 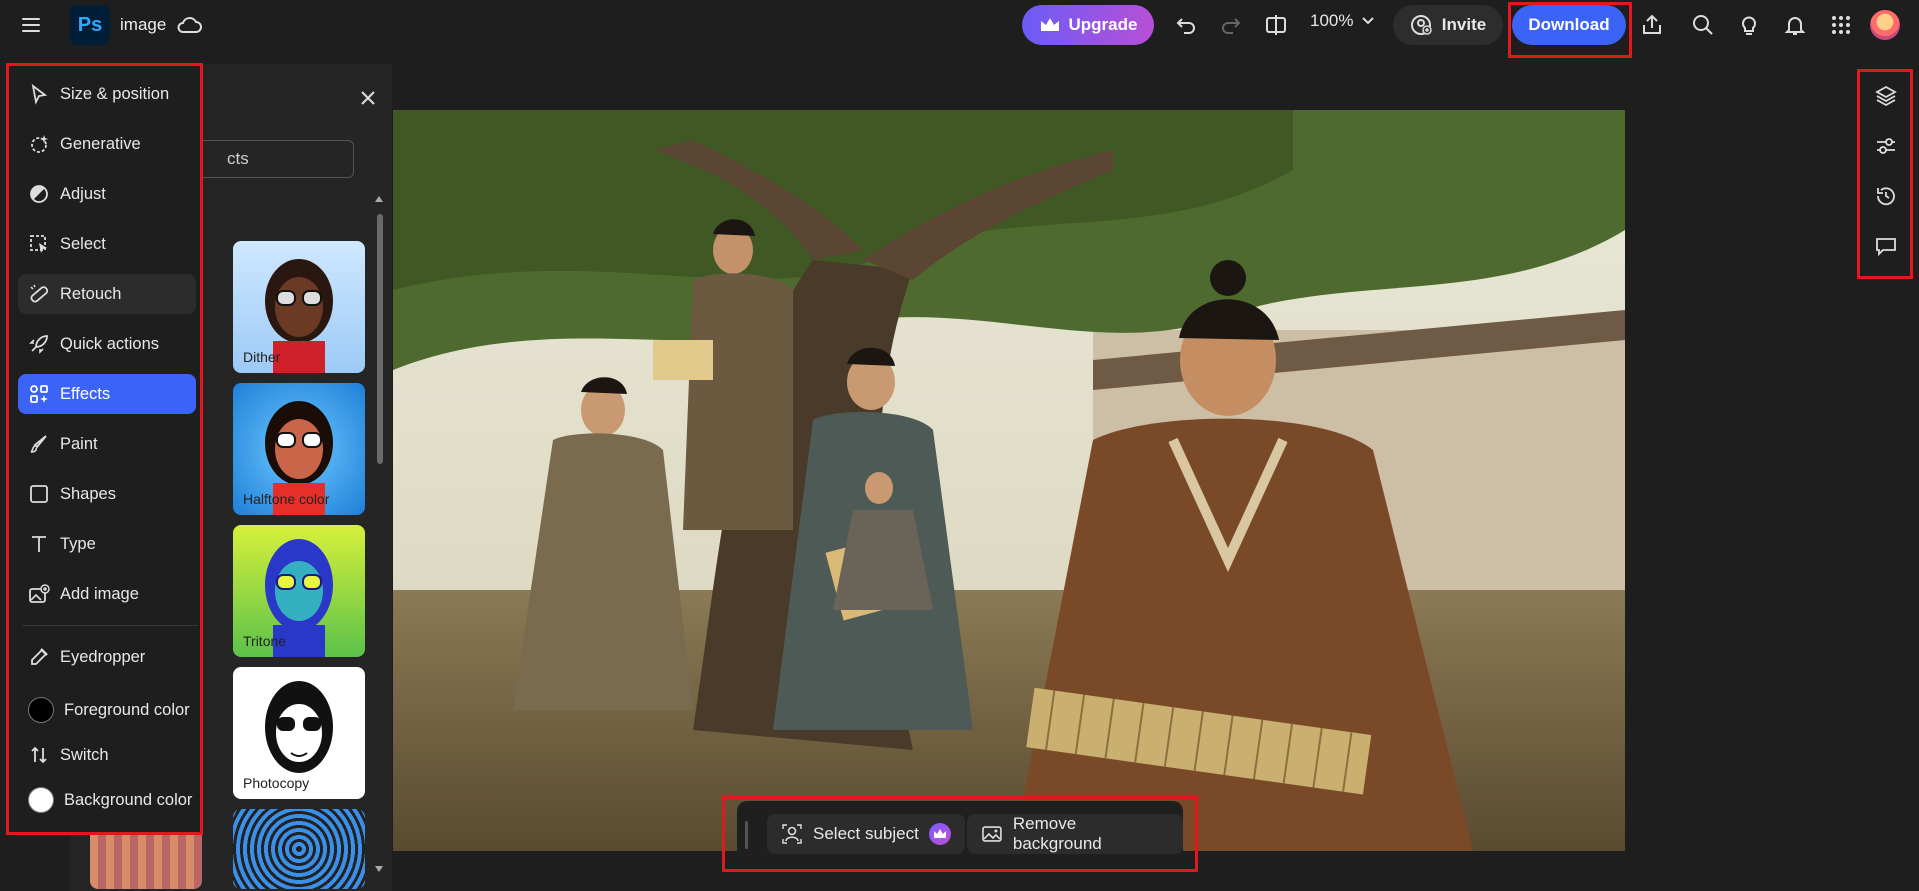 I want to click on tool-foreground-color: Foreground color, so click(x=107, y=710).